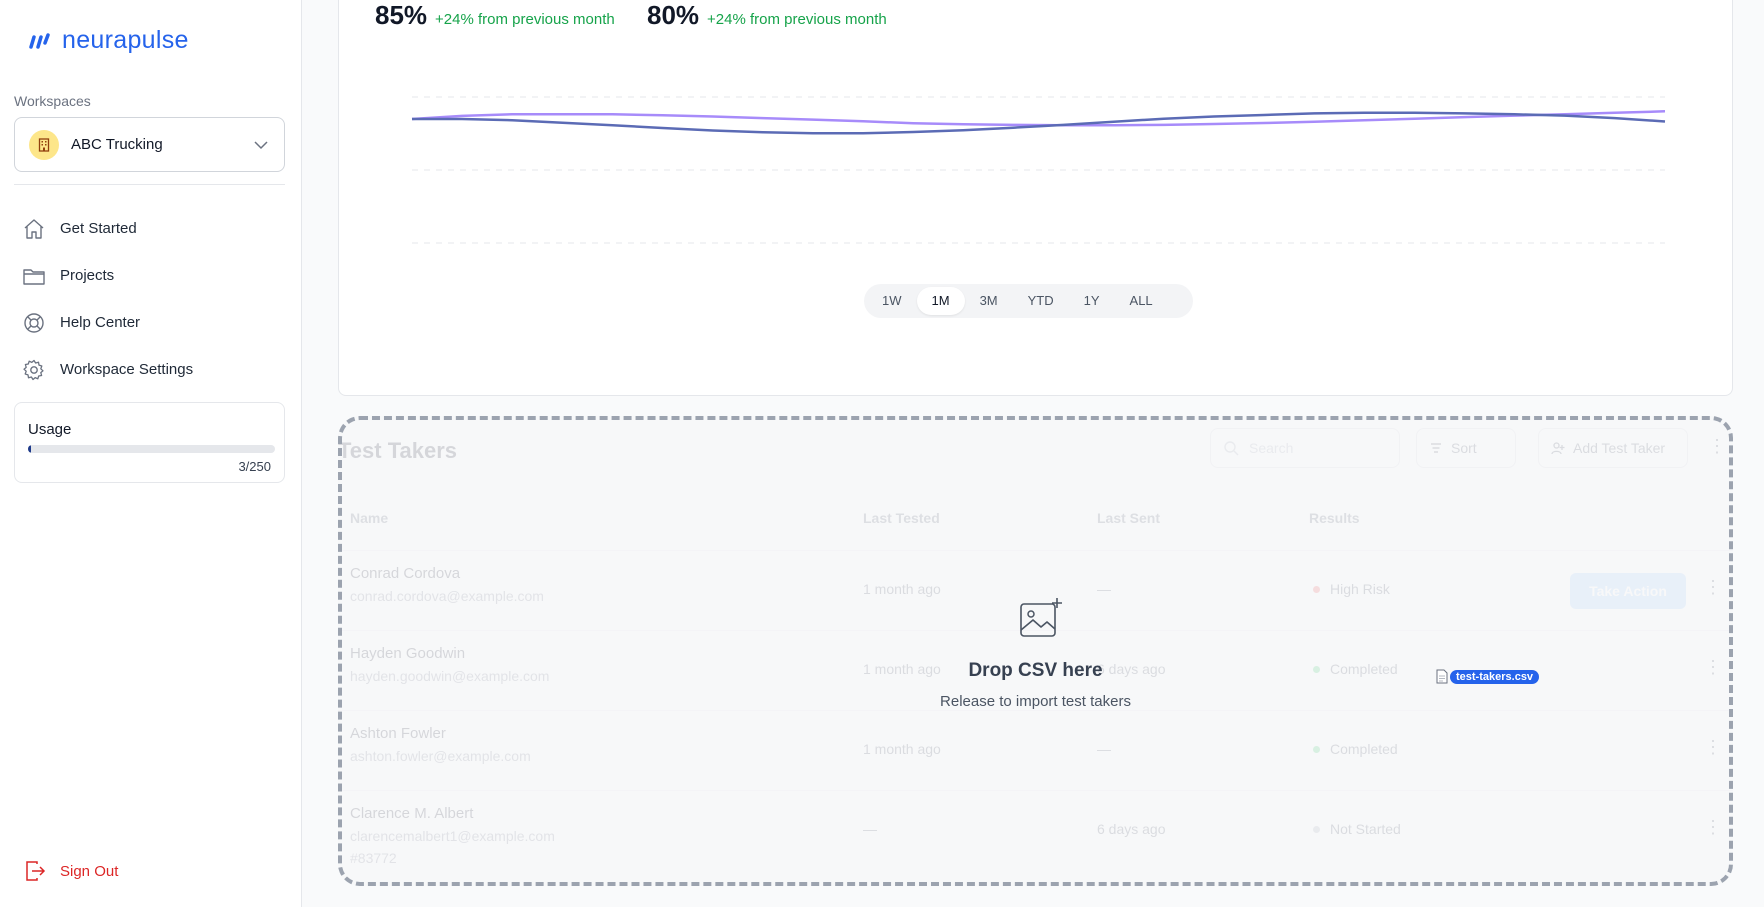 The width and height of the screenshot is (1764, 907). What do you see at coordinates (52, 101) in the screenshot?
I see `workspaces-label: Workspaces` at bounding box center [52, 101].